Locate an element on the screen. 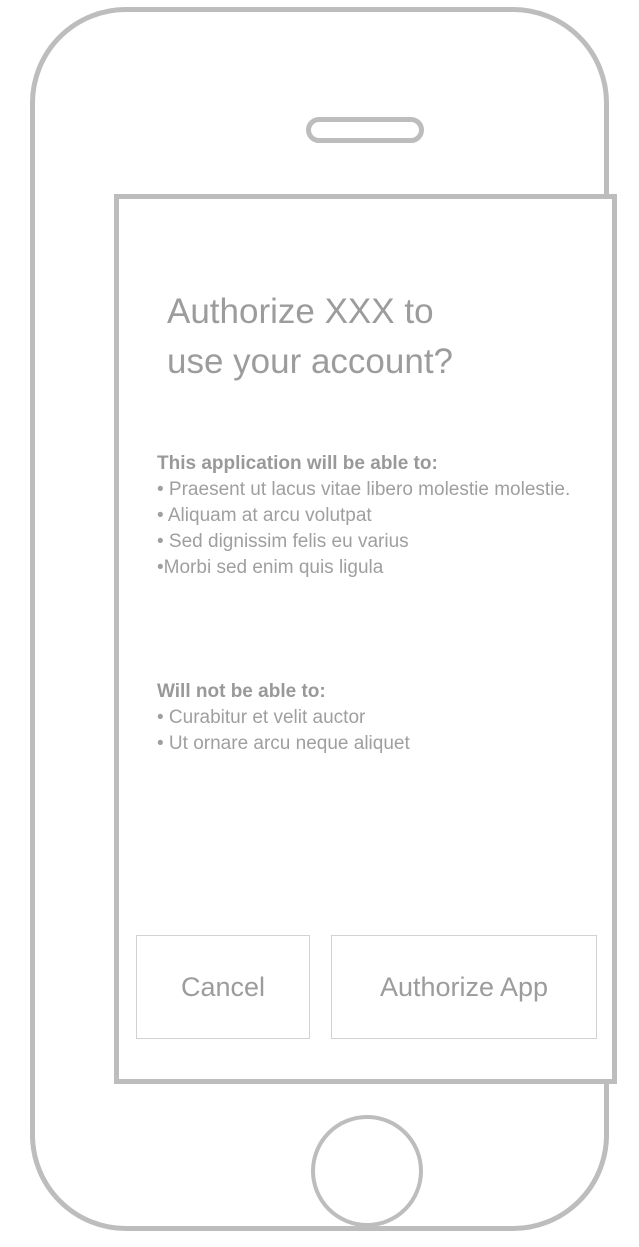 This screenshot has width=639, height=1247. denied-permissions-heading: Will not be able to: is located at coordinates (241, 691).